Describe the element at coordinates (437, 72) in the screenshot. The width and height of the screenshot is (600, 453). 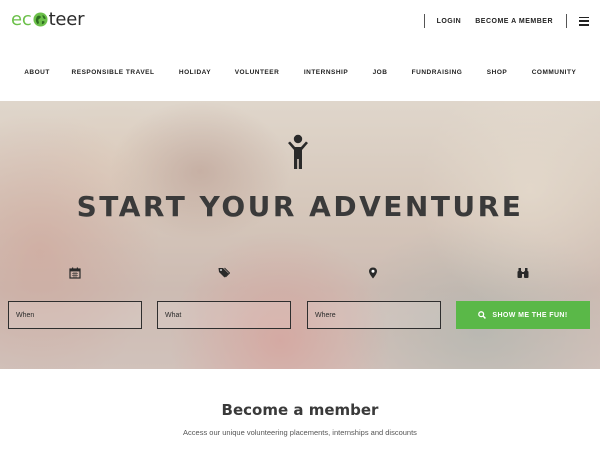
I see `nav-item-fundraising: FUNDRAISING` at that location.